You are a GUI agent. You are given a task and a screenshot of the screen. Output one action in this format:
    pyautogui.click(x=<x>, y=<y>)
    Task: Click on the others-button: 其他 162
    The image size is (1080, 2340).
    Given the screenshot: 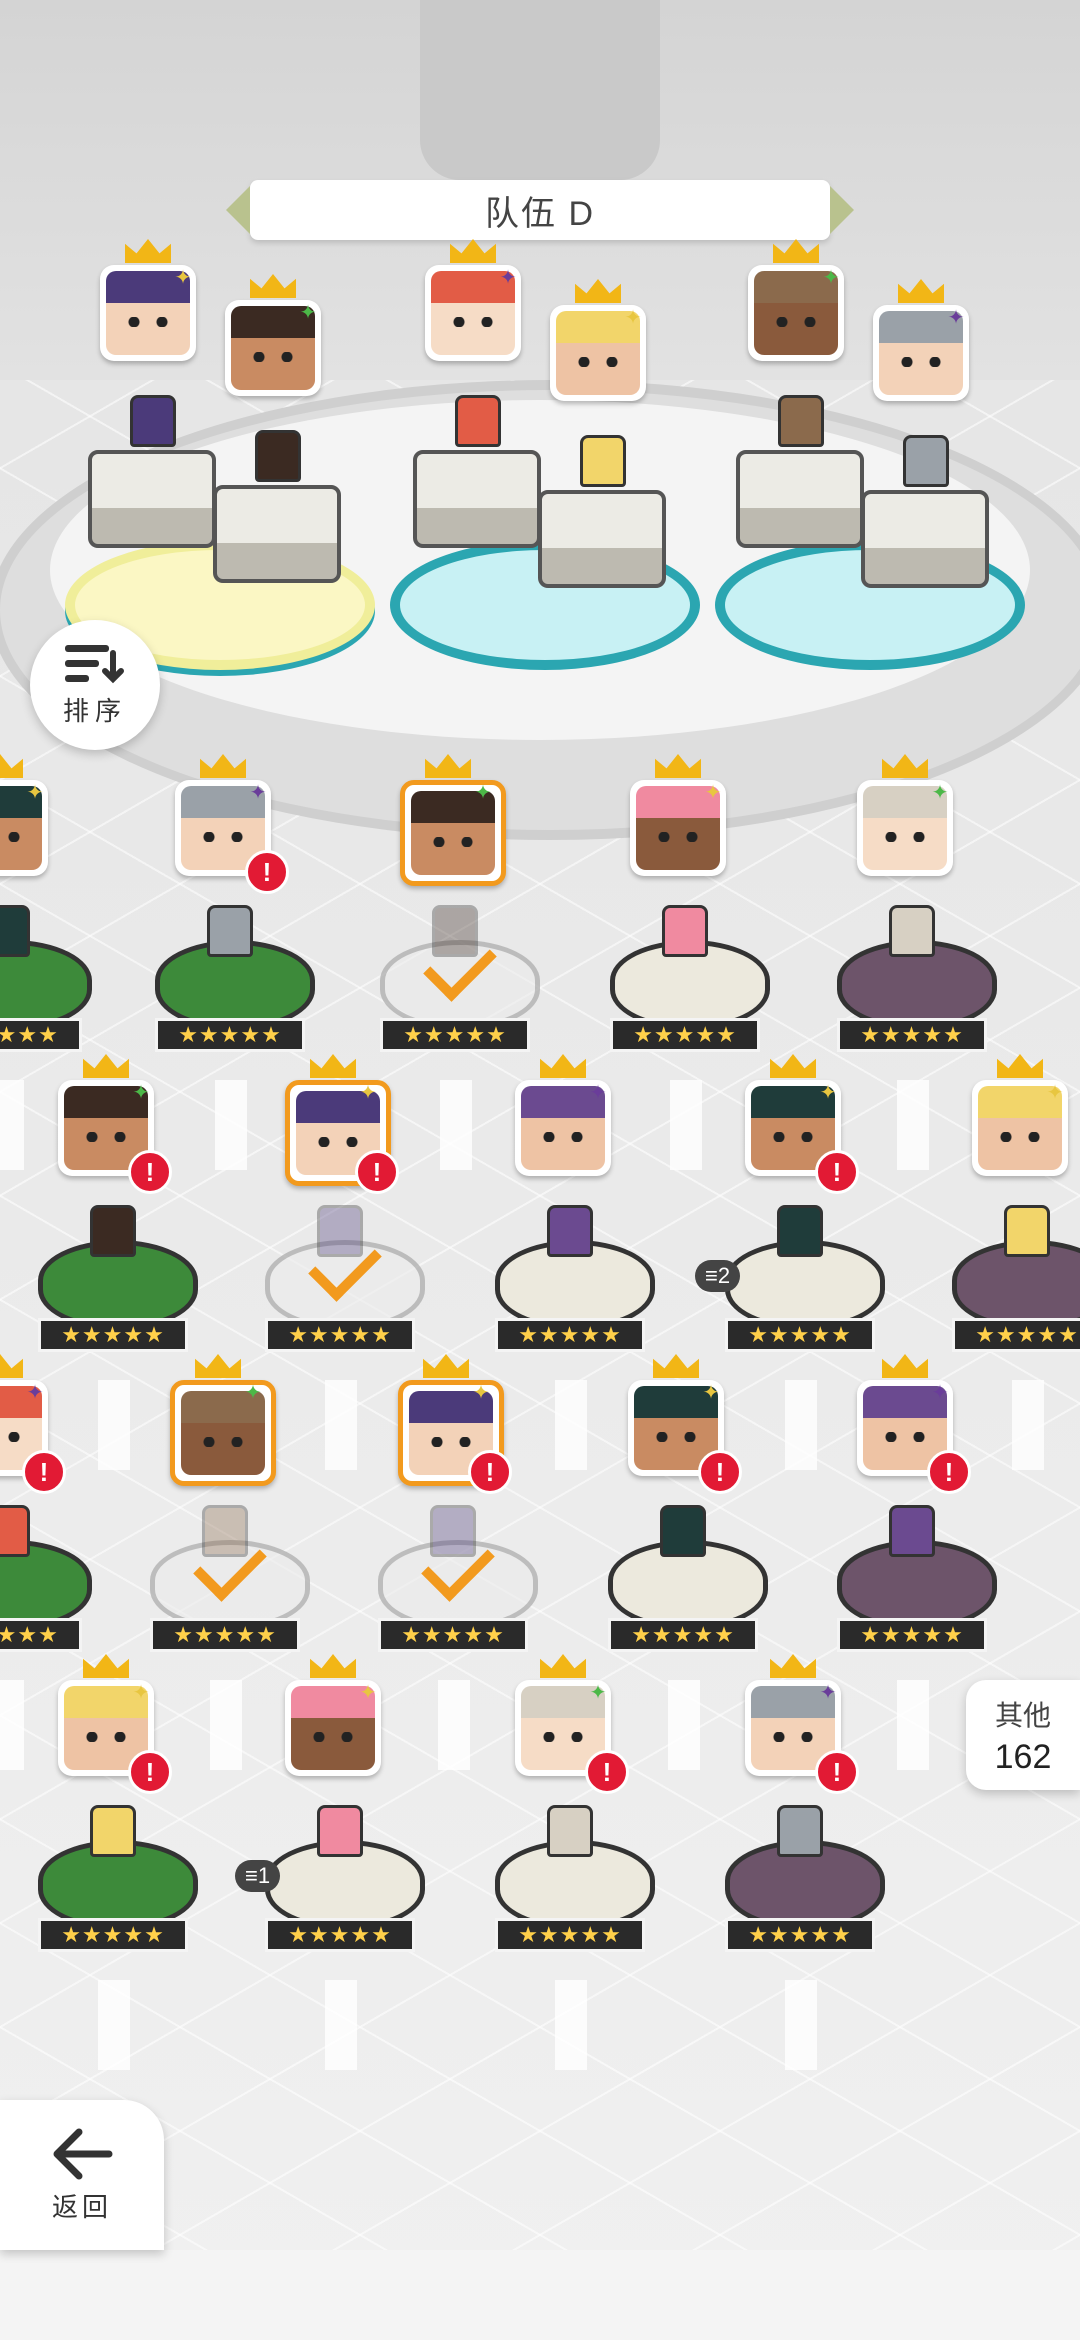 What is the action you would take?
    pyautogui.click(x=1023, y=1735)
    